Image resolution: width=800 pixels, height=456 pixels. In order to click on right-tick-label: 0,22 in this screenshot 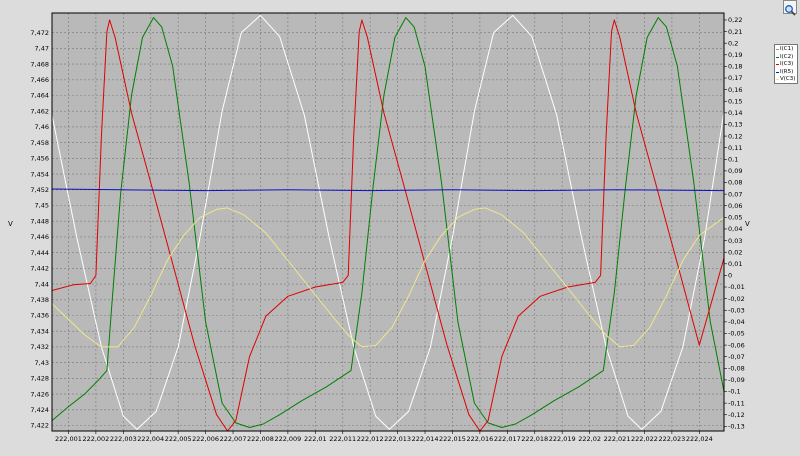, I will do `click(735, 20)`.